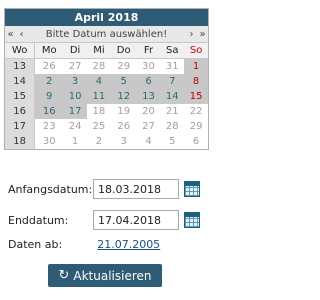 This screenshot has height=300, width=320. I want to click on calendar-day: 25, so click(99, 126).